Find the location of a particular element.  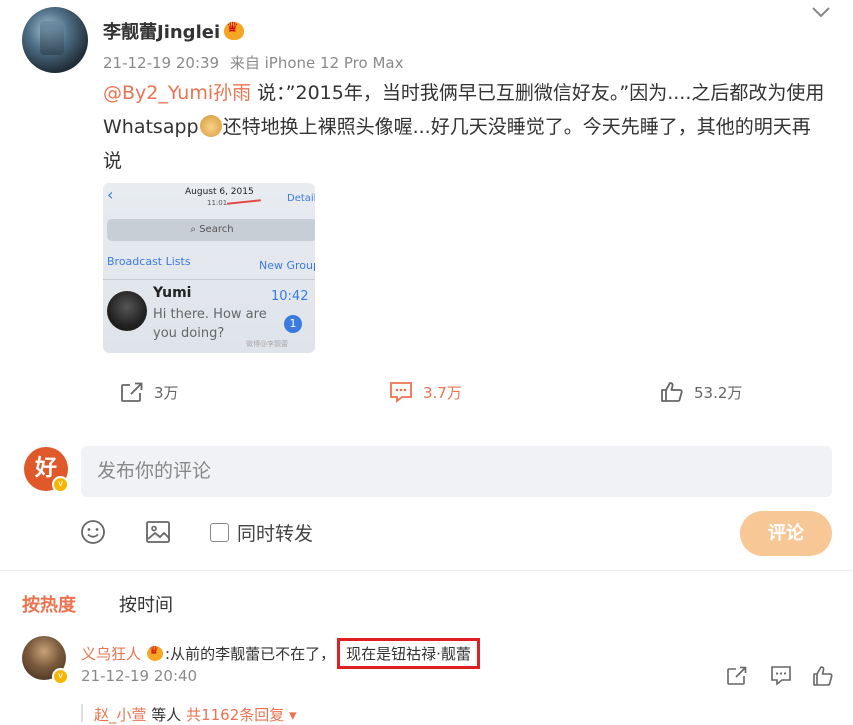

image-upload-icon is located at coordinates (158, 532).